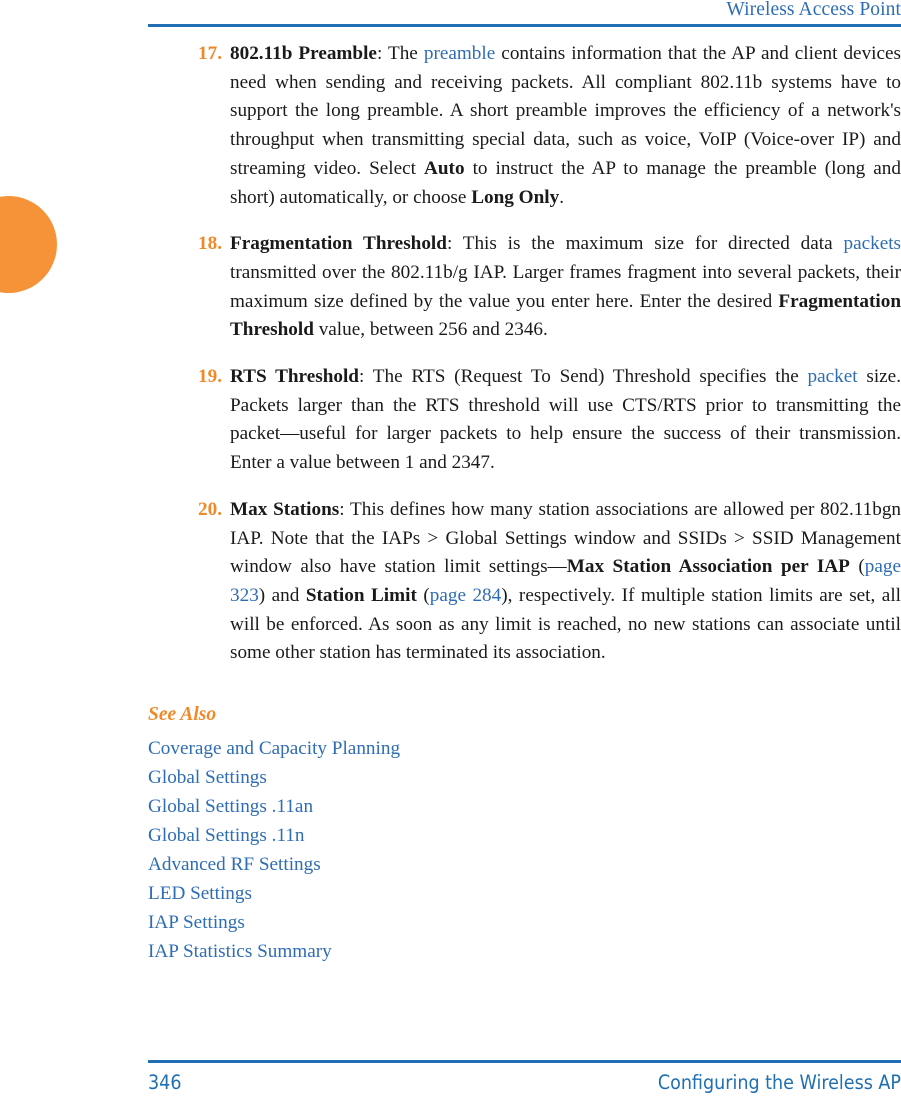 This screenshot has width=901, height=1114. What do you see at coordinates (466, 595) in the screenshot?
I see `inline-link: page 284` at bounding box center [466, 595].